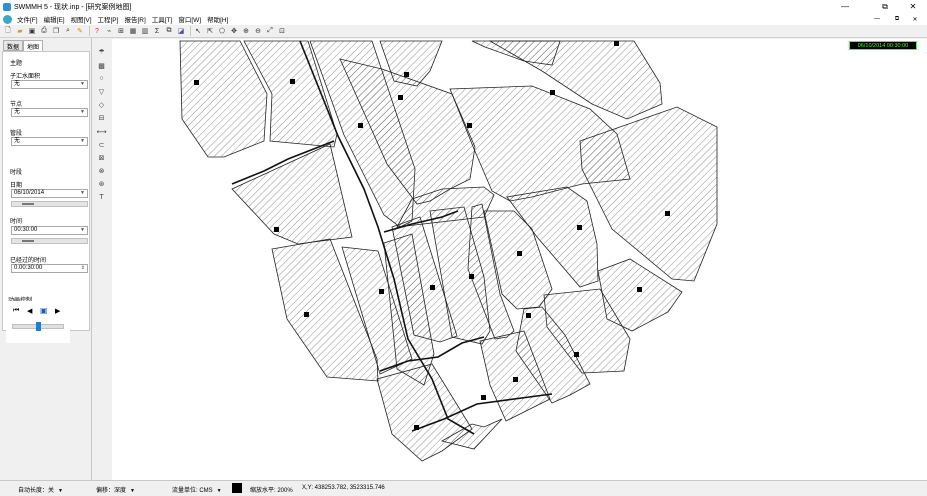 This screenshot has width=927, height=496. Describe the element at coordinates (49, 112) in the screenshot. I see `node-theme-select: 无 ▼` at that location.